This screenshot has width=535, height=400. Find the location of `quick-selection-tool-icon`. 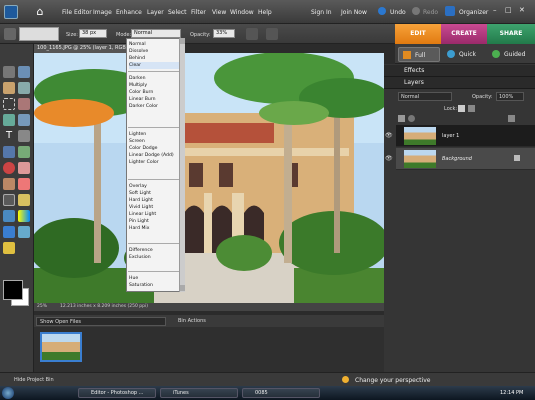

quick-selection-tool-icon is located at coordinates (24, 120).